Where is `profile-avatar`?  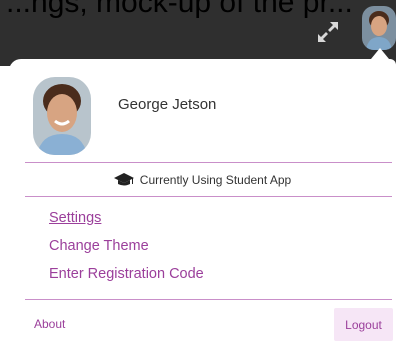 profile-avatar is located at coordinates (62, 116).